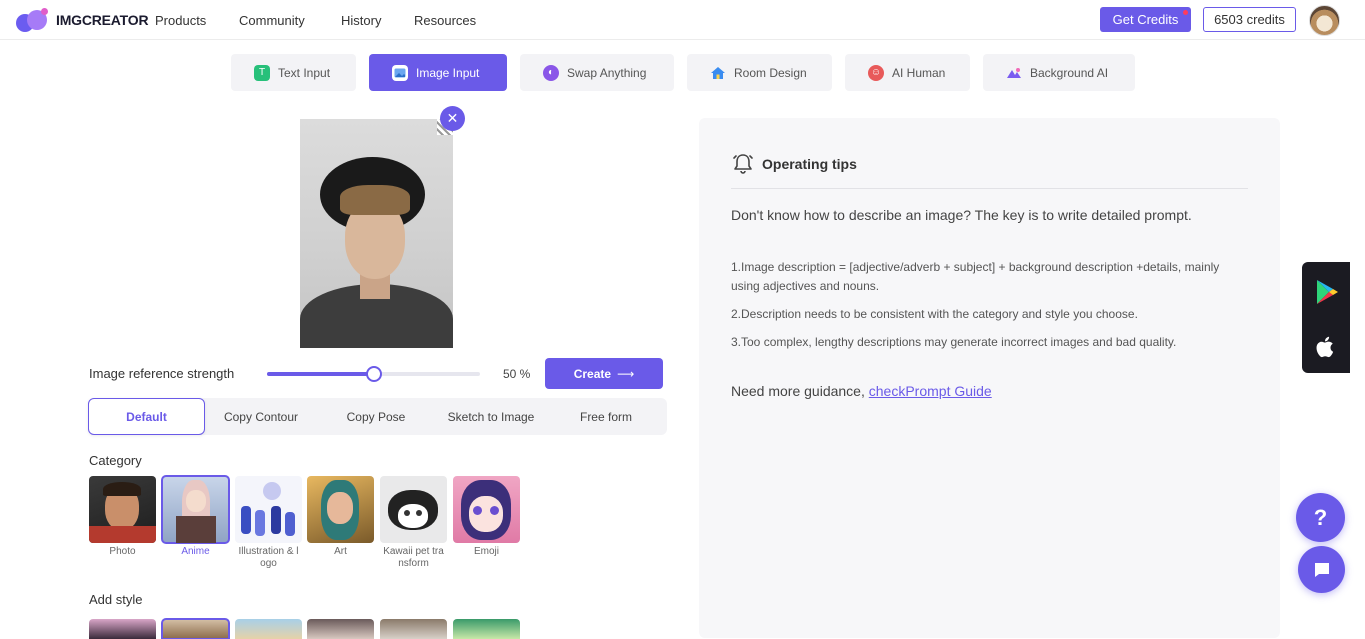 The image size is (1365, 639). I want to click on uploaded-image, so click(376, 233).